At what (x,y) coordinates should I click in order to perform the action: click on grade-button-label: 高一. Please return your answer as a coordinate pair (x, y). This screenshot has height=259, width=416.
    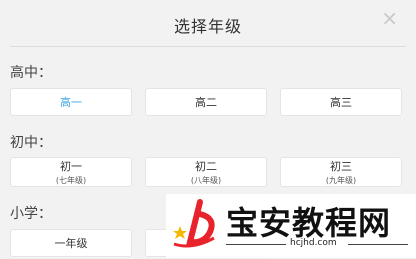
    Looking at the image, I should click on (71, 102).